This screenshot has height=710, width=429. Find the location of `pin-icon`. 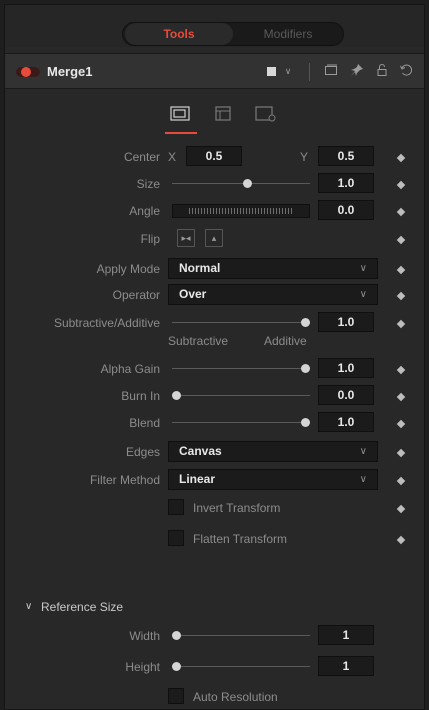

pin-icon is located at coordinates (357, 71).